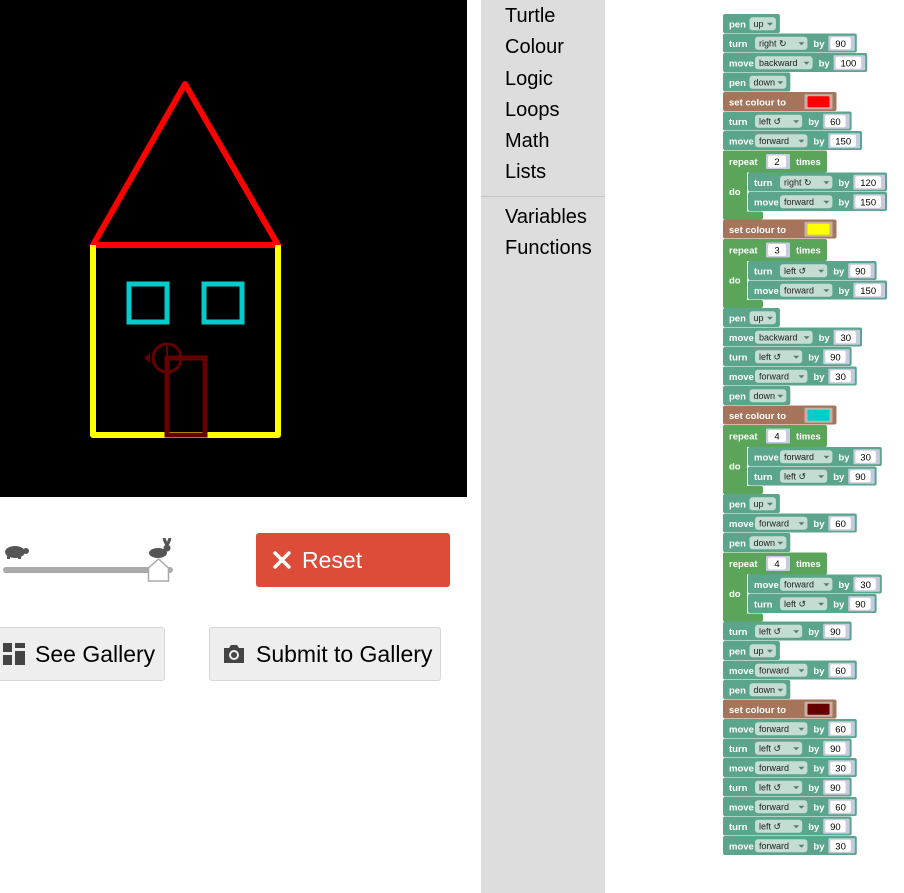 This screenshot has height=893, width=904. What do you see at coordinates (778, 161) in the screenshot?
I see `repeat-count-input: 2` at bounding box center [778, 161].